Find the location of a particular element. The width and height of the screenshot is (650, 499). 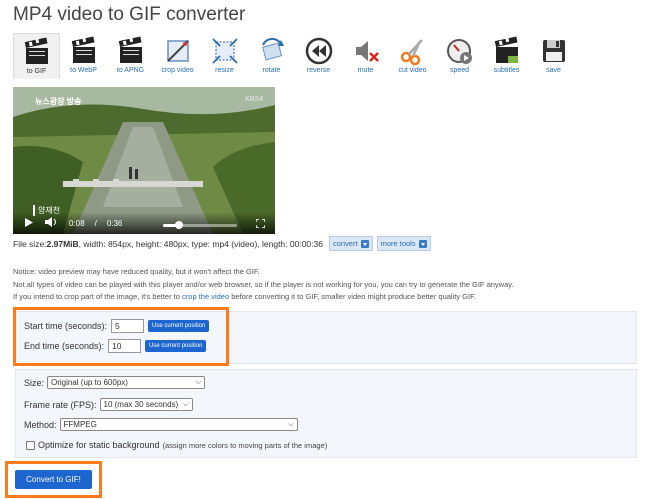

tool-speed: speed is located at coordinates (459, 56).